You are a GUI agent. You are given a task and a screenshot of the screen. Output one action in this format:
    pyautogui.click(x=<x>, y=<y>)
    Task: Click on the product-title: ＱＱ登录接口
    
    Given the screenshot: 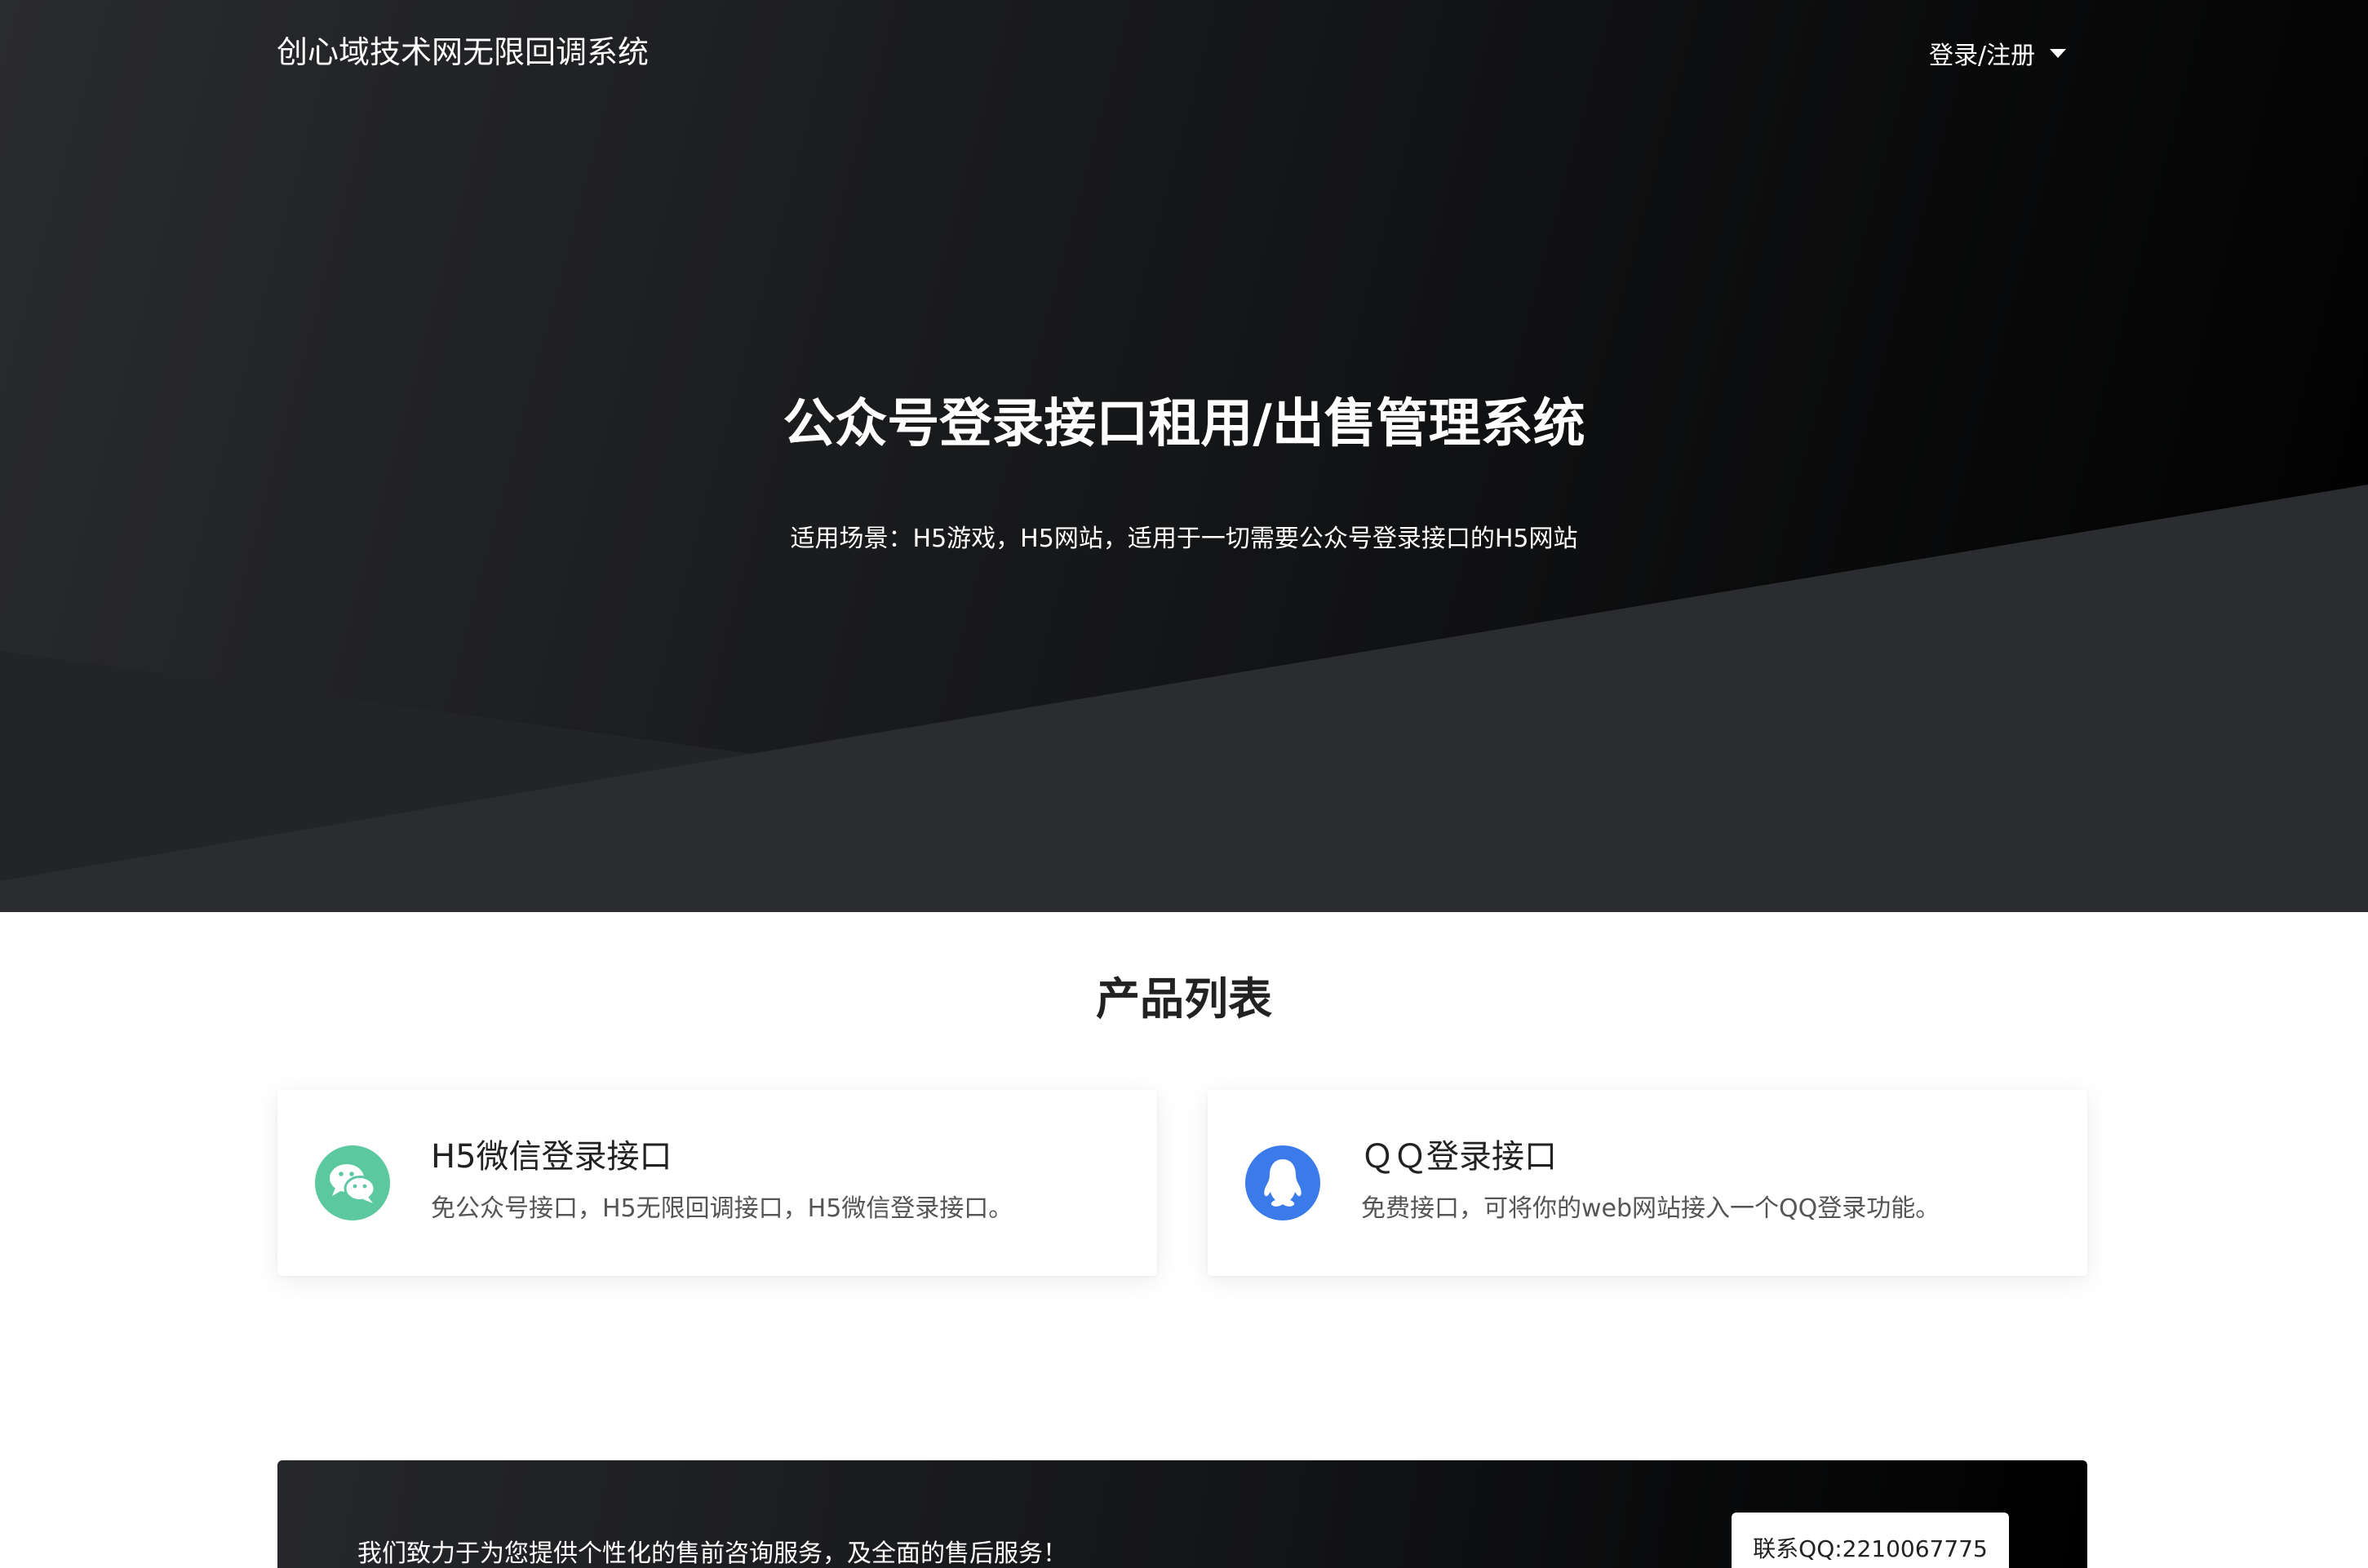 What is the action you would take?
    pyautogui.click(x=1459, y=1157)
    